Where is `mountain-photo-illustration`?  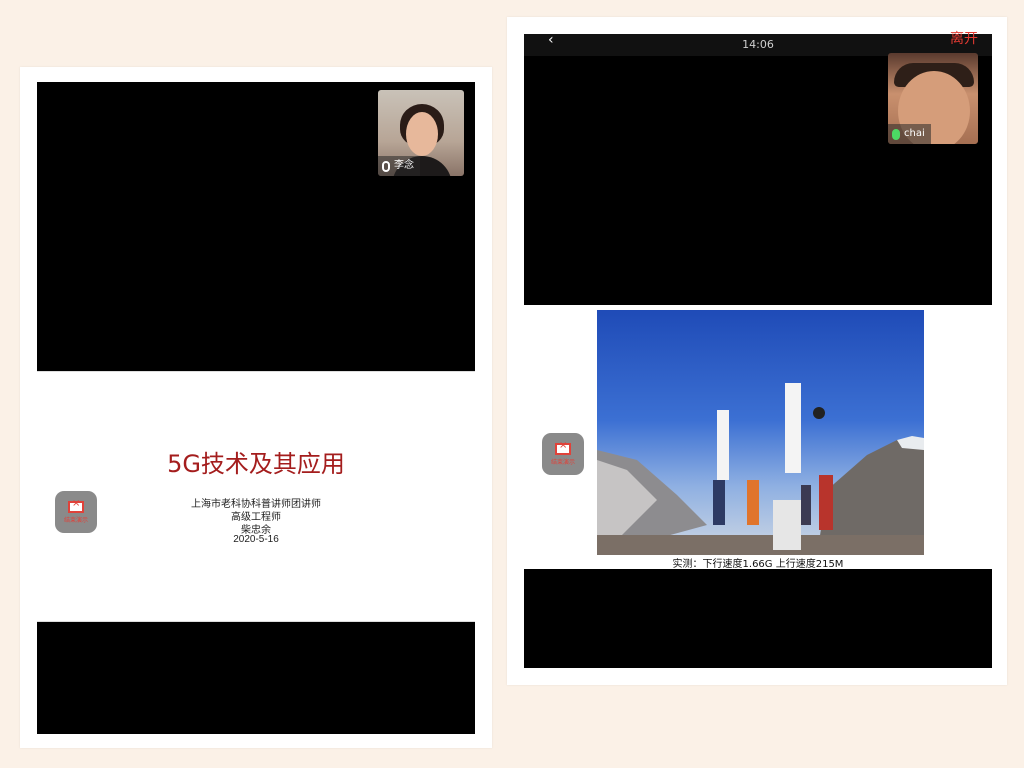 mountain-photo-illustration is located at coordinates (760, 469).